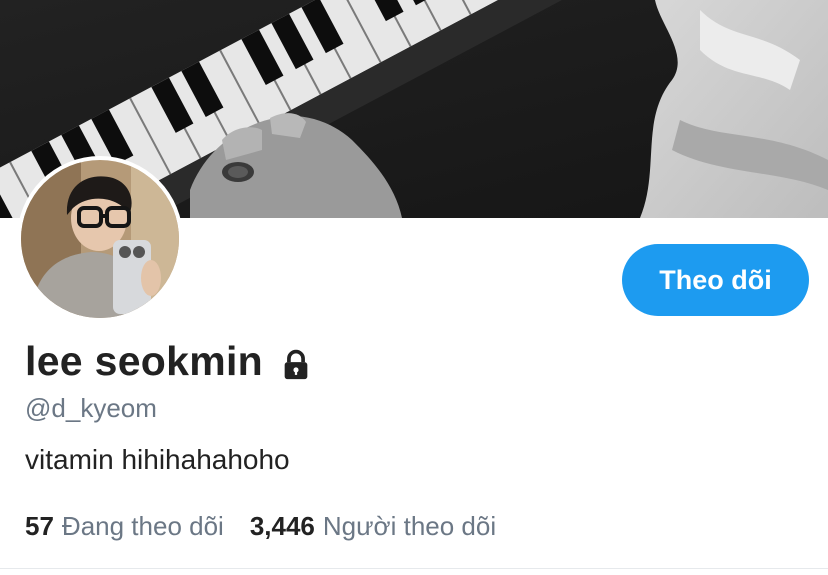  Describe the element at coordinates (100, 239) in the screenshot. I see `profile-avatar` at that location.